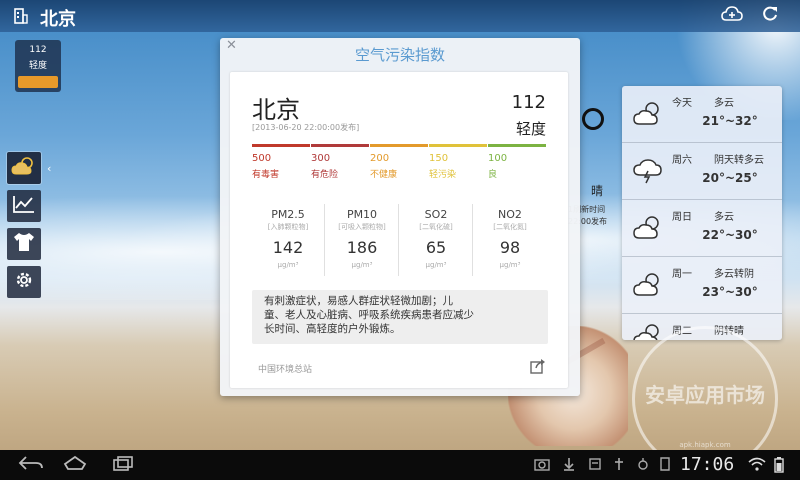 The width and height of the screenshot is (800, 480). What do you see at coordinates (380, 158) in the screenshot?
I see `scale-value: 200` at bounding box center [380, 158].